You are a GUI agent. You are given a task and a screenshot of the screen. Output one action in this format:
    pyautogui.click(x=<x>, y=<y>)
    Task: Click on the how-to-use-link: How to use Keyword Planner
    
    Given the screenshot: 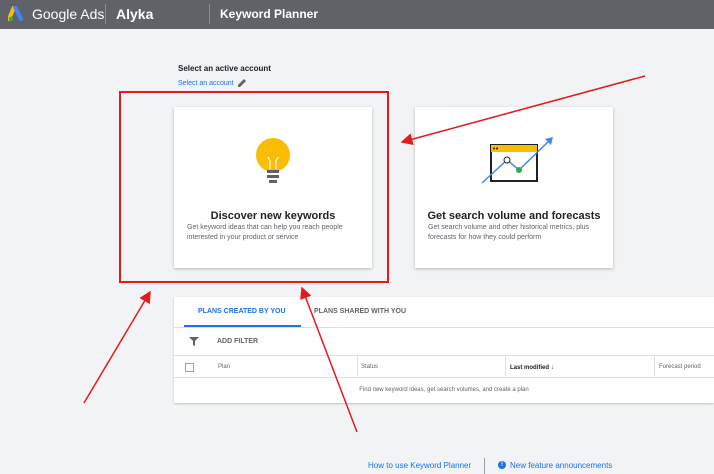 What is the action you would take?
    pyautogui.click(x=419, y=465)
    